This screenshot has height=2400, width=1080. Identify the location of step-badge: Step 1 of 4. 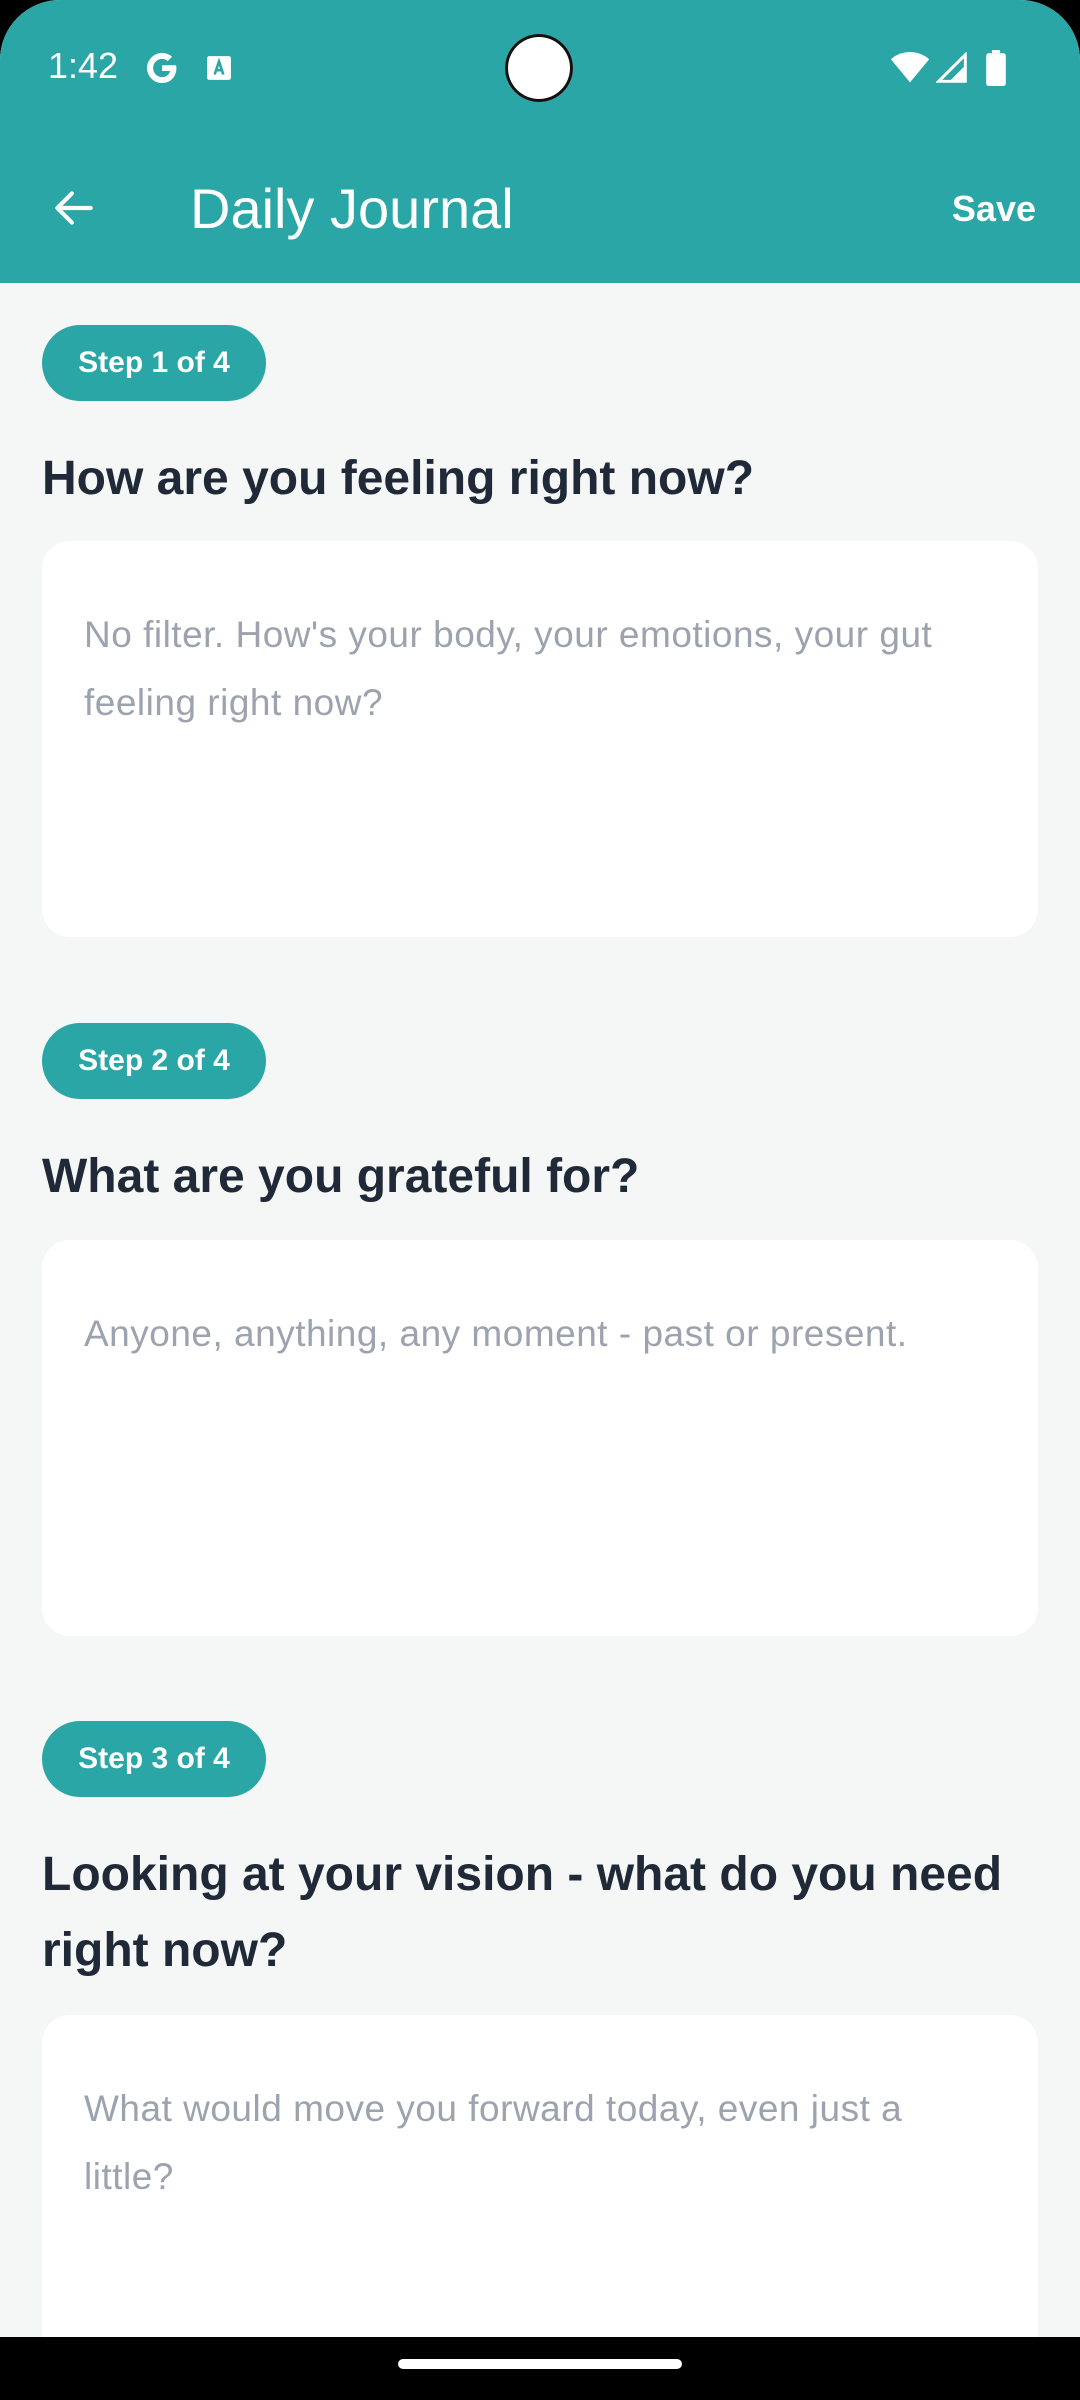
(154, 363).